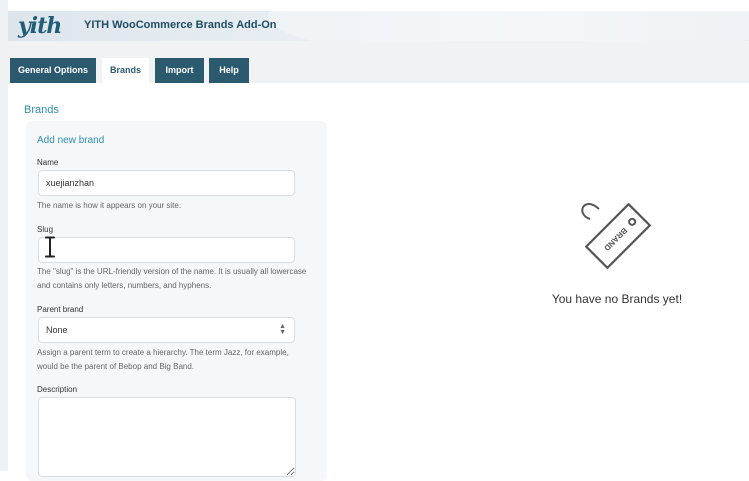 The image size is (749, 481). What do you see at coordinates (179, 70) in the screenshot?
I see `tab-import: Import` at bounding box center [179, 70].